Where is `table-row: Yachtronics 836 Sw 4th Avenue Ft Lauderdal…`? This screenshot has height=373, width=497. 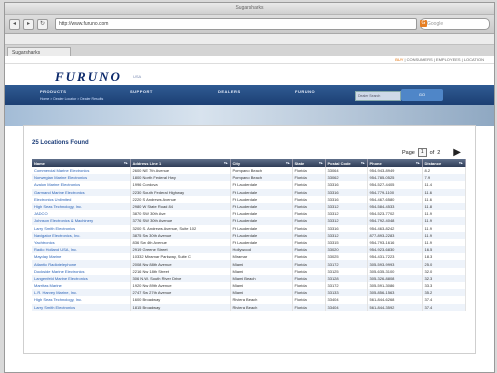 table-row: Yachtronics 836 Sw 4th Avenue Ft Lauderdal… is located at coordinates (249, 242).